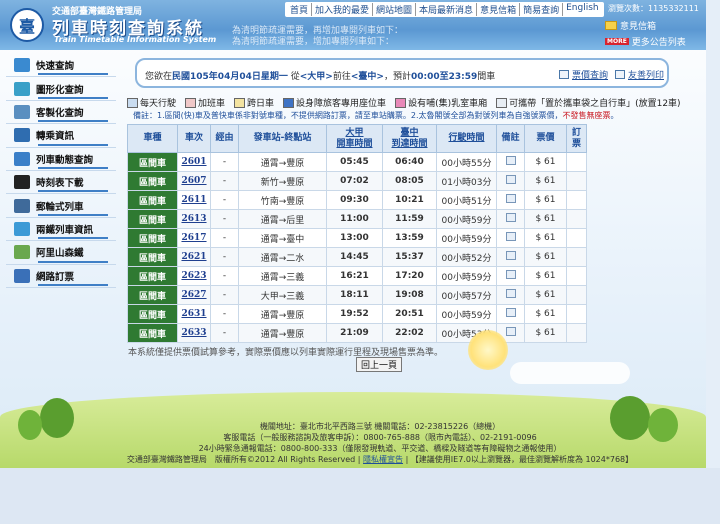 The height and width of the screenshot is (524, 720). I want to click on col-train-no-header: 車次, so click(194, 138).